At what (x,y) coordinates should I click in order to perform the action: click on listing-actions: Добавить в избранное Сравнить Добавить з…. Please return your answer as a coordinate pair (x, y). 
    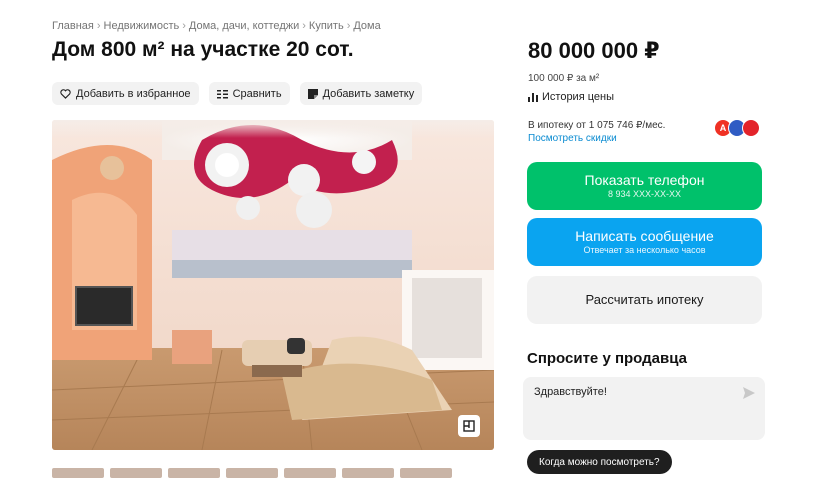
    Looking at the image, I should click on (237, 93).